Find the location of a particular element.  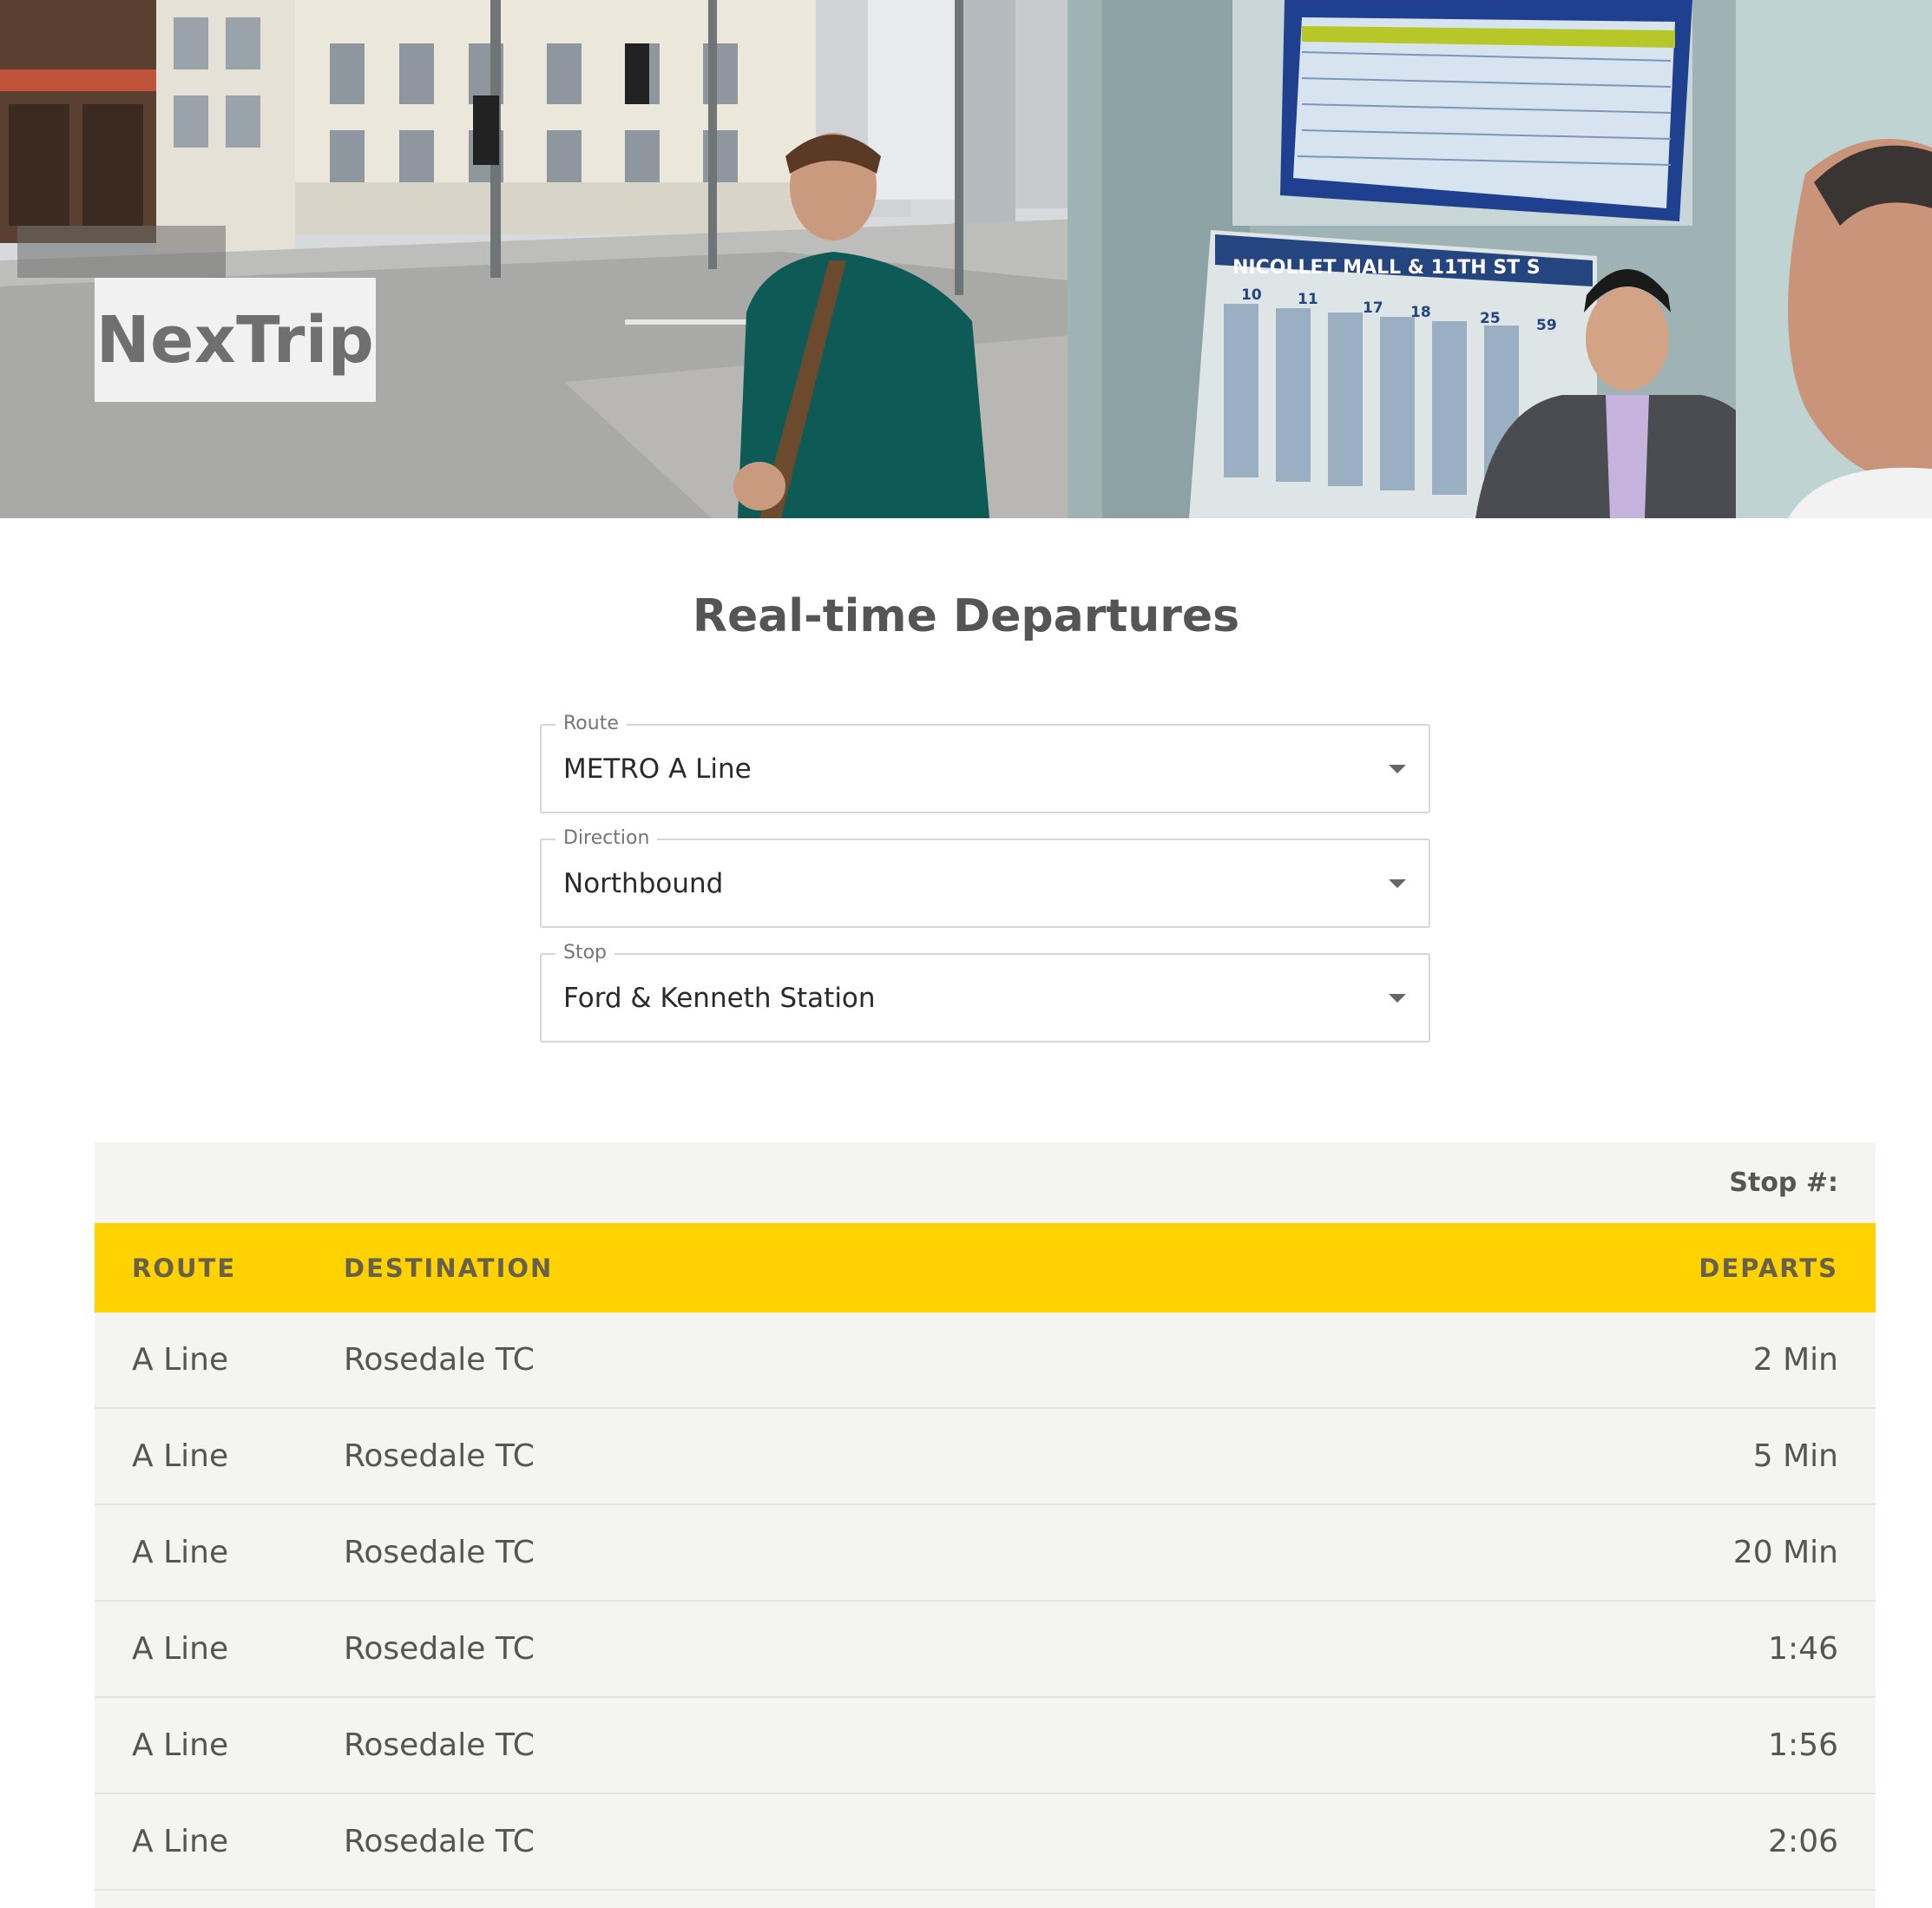

nextrip-logo: NexTrip is located at coordinates (235, 340).